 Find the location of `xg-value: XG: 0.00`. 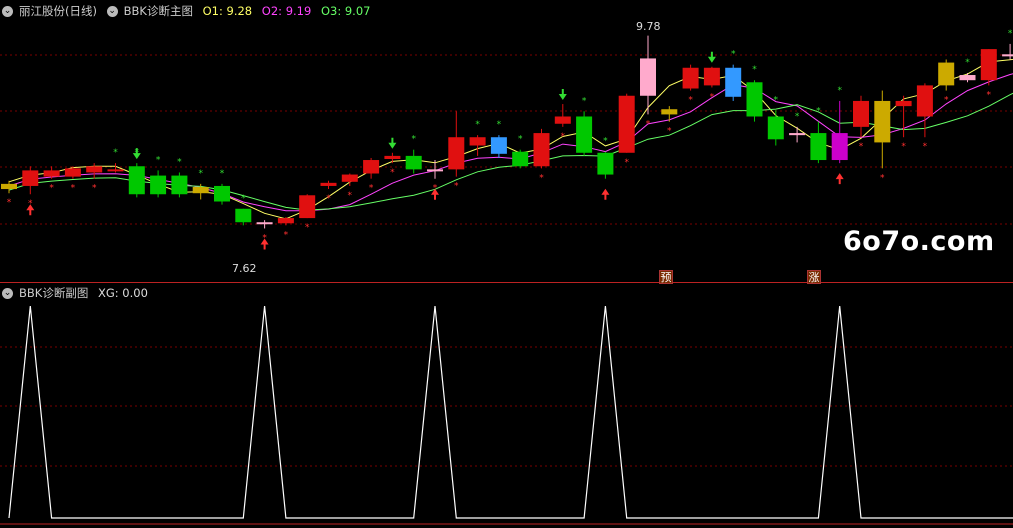

xg-value: XG: 0.00 is located at coordinates (122, 293).